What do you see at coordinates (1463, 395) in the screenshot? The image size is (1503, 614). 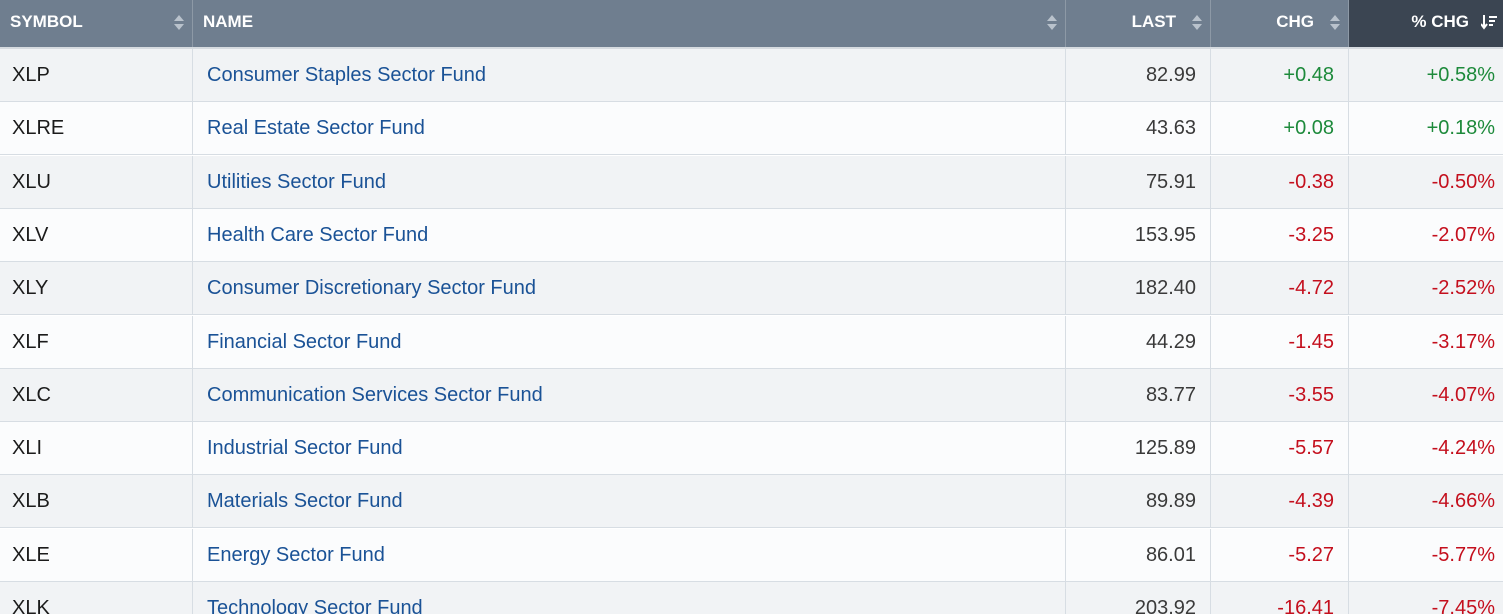 I see `percent-change-cell: -4.07%` at bounding box center [1463, 395].